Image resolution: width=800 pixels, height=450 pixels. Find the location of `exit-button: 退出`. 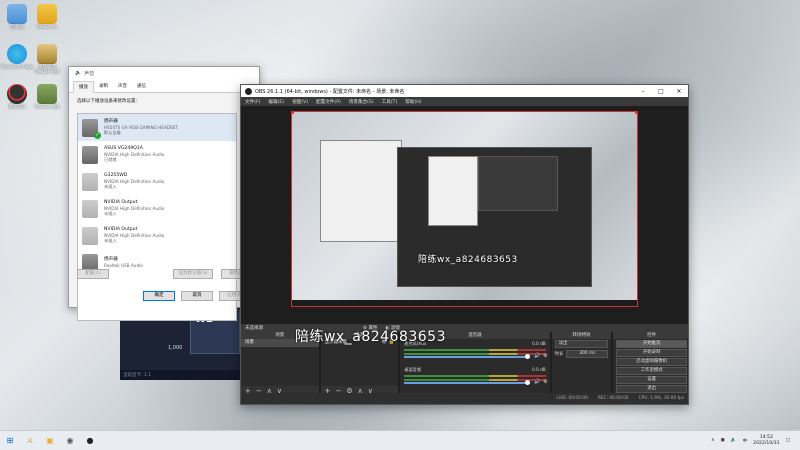

exit-button: 退出 is located at coordinates (651, 389).